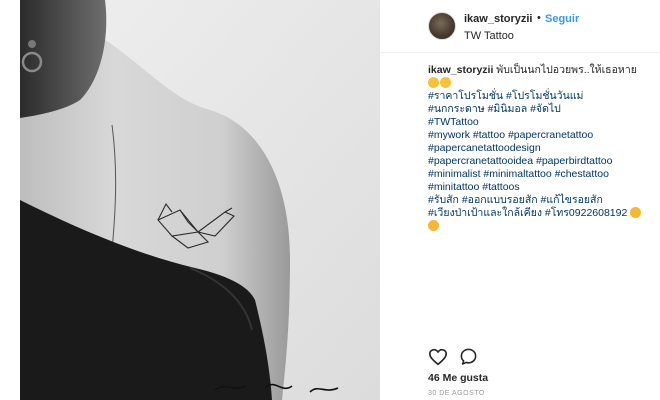  What do you see at coordinates (489, 36) in the screenshot?
I see `post-location: TW Tattoo` at bounding box center [489, 36].